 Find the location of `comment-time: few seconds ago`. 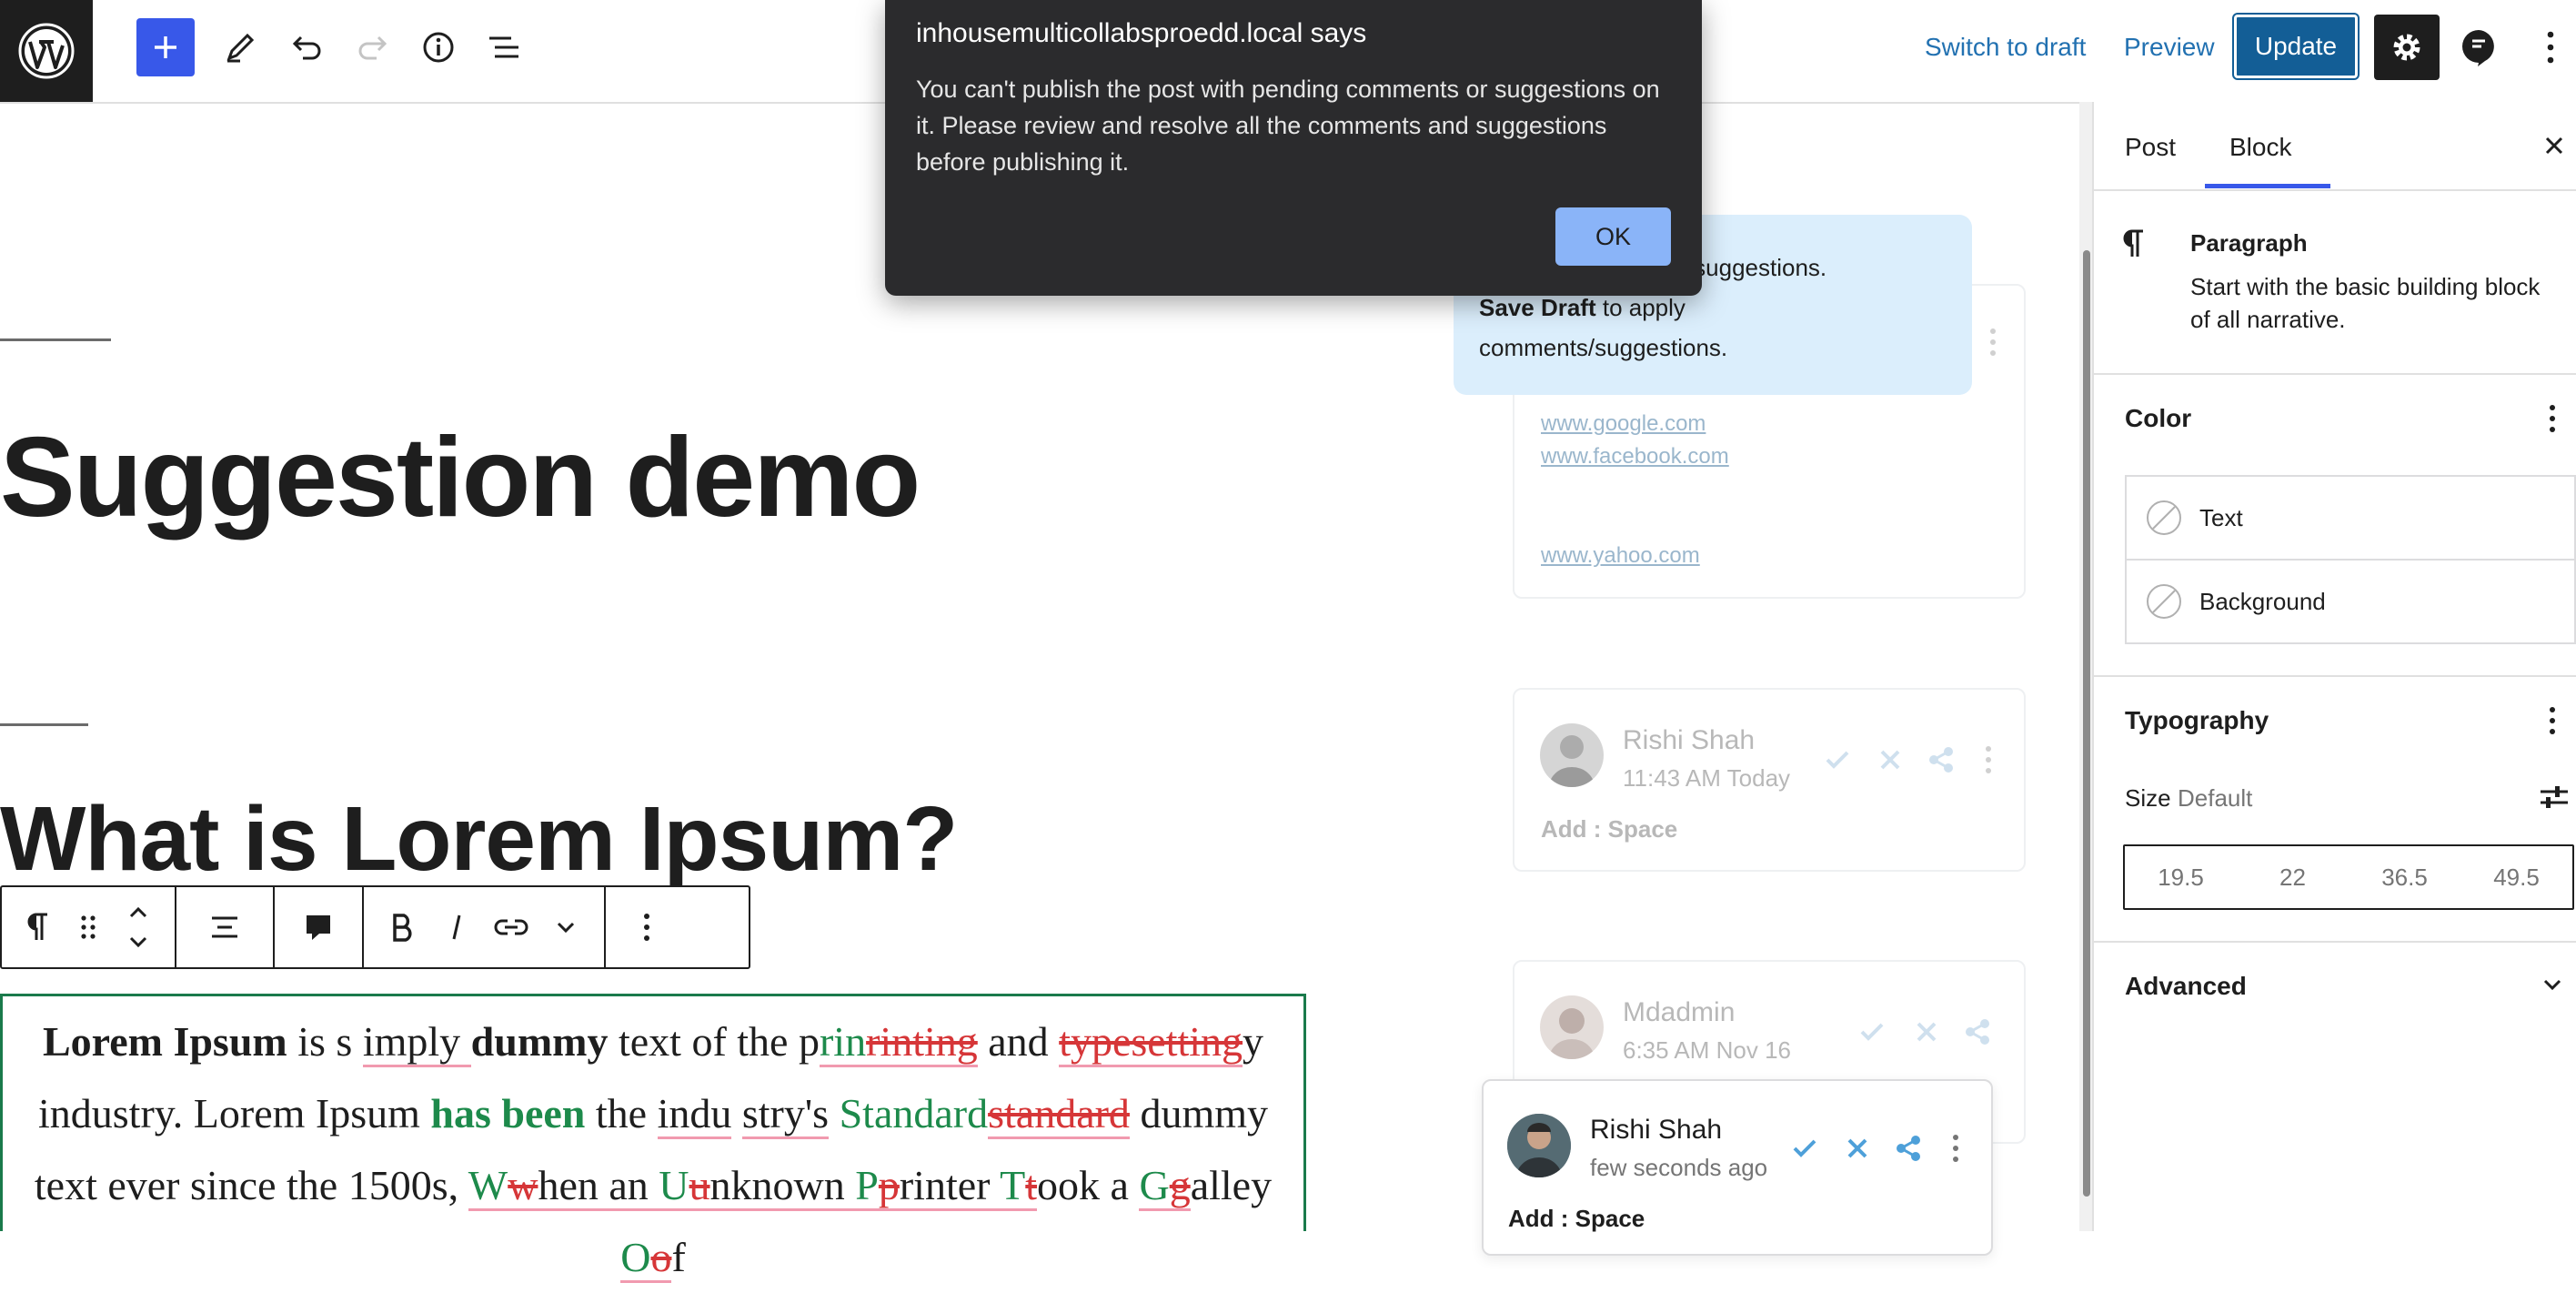

comment-time: few seconds ago is located at coordinates (1679, 1167).